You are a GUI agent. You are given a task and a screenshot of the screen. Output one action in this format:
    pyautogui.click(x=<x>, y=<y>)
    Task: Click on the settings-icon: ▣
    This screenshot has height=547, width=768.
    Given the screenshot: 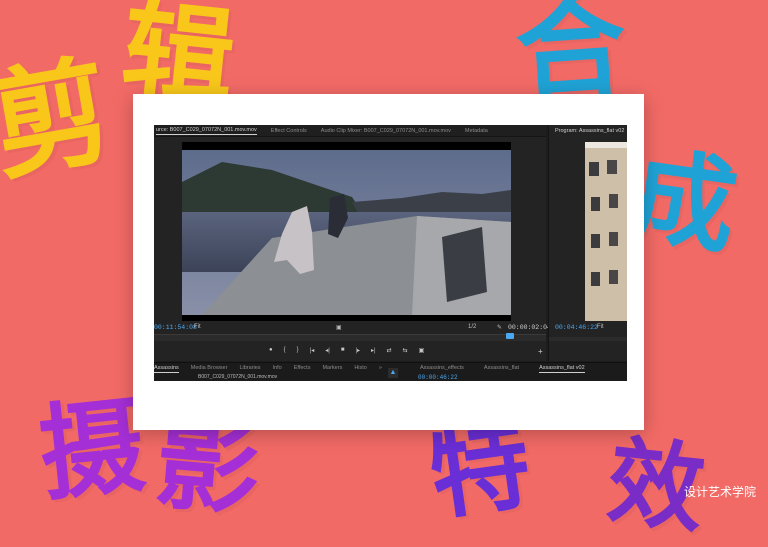 What is the action you would take?
    pyautogui.click(x=339, y=327)
    